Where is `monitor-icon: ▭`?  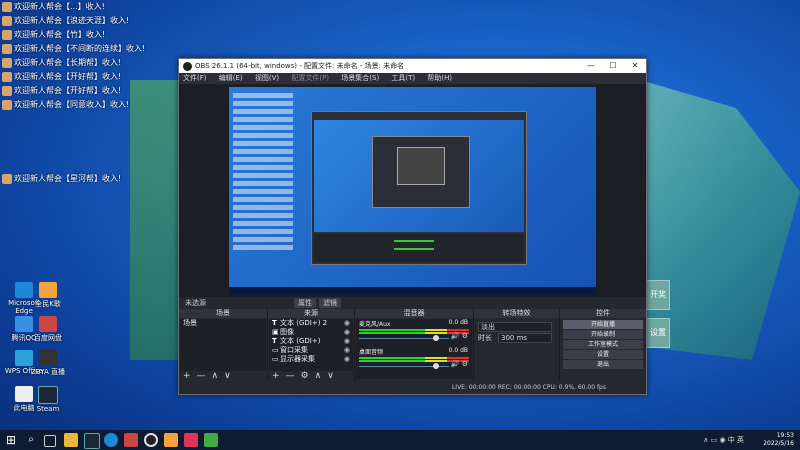 monitor-icon: ▭ is located at coordinates (275, 359).